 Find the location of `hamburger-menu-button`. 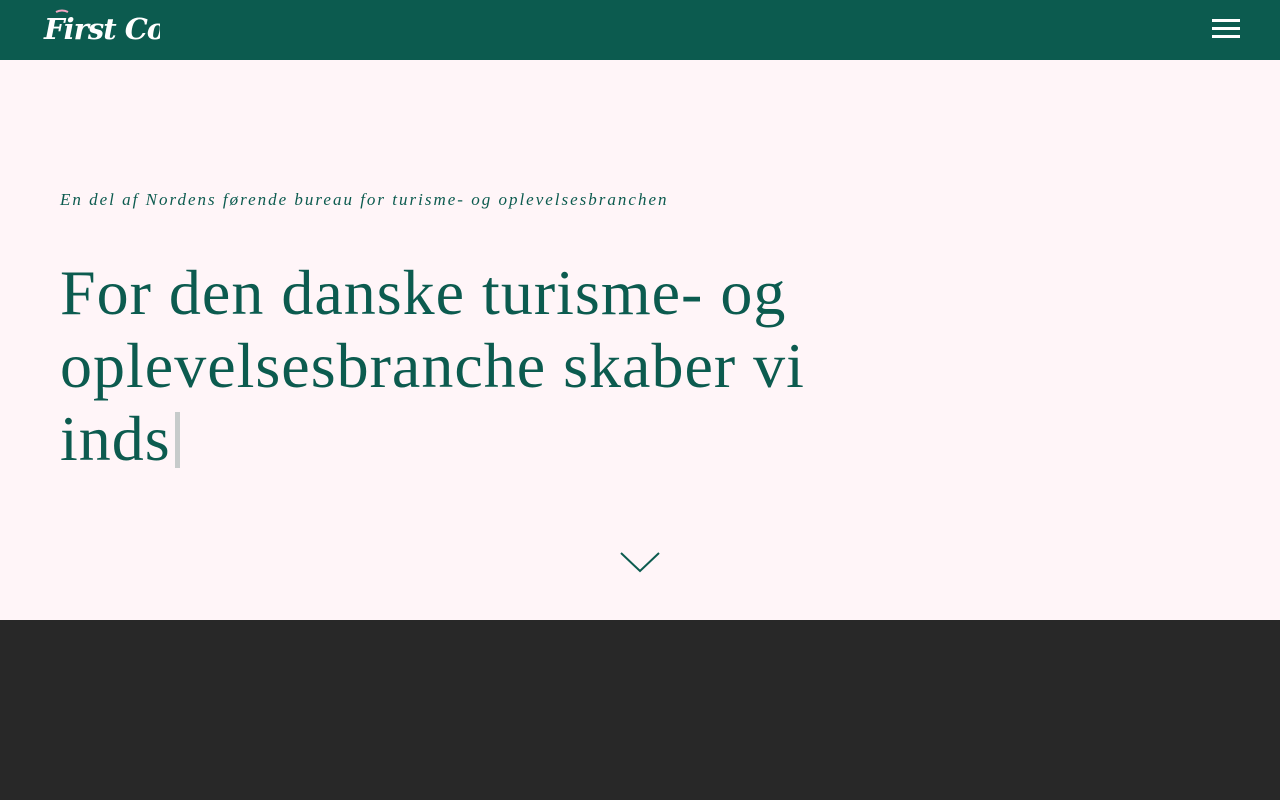

hamburger-menu-button is located at coordinates (1226, 30).